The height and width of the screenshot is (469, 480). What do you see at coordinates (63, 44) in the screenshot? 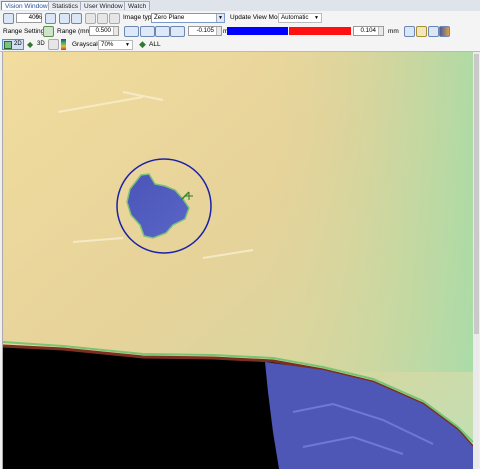
I see `legend-scale-icon` at bounding box center [63, 44].